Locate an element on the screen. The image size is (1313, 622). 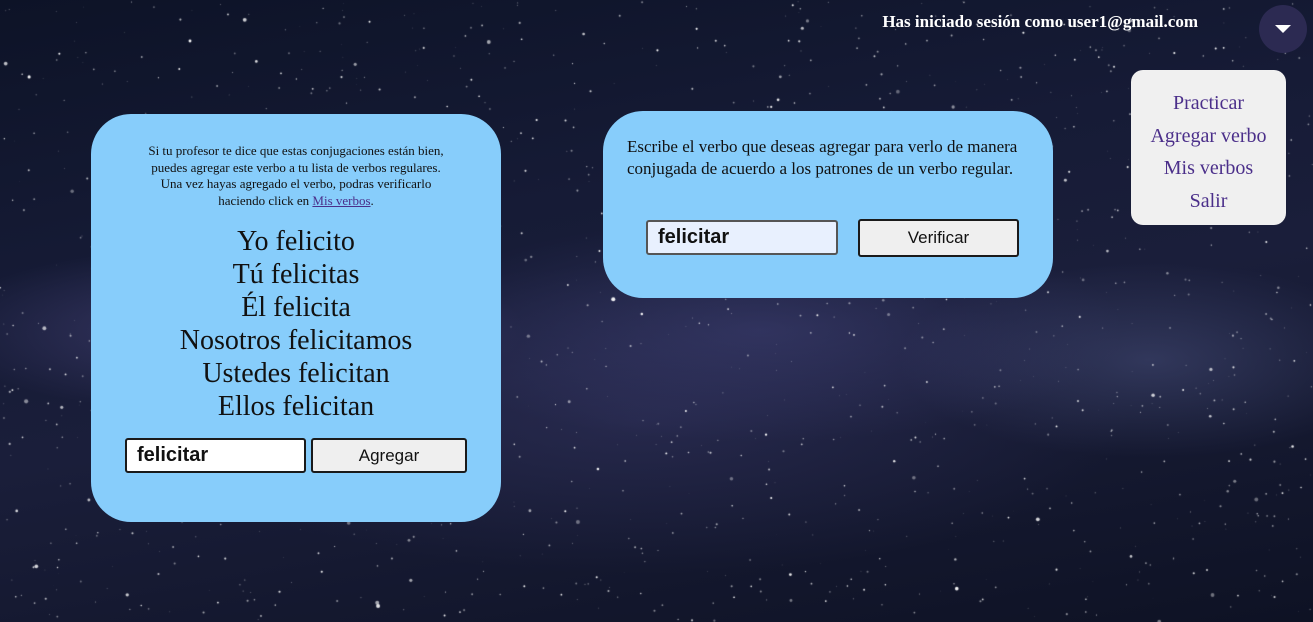
dropdown-menu: Practicar Agregar verbo Mis verbos Salir is located at coordinates (1208, 147).